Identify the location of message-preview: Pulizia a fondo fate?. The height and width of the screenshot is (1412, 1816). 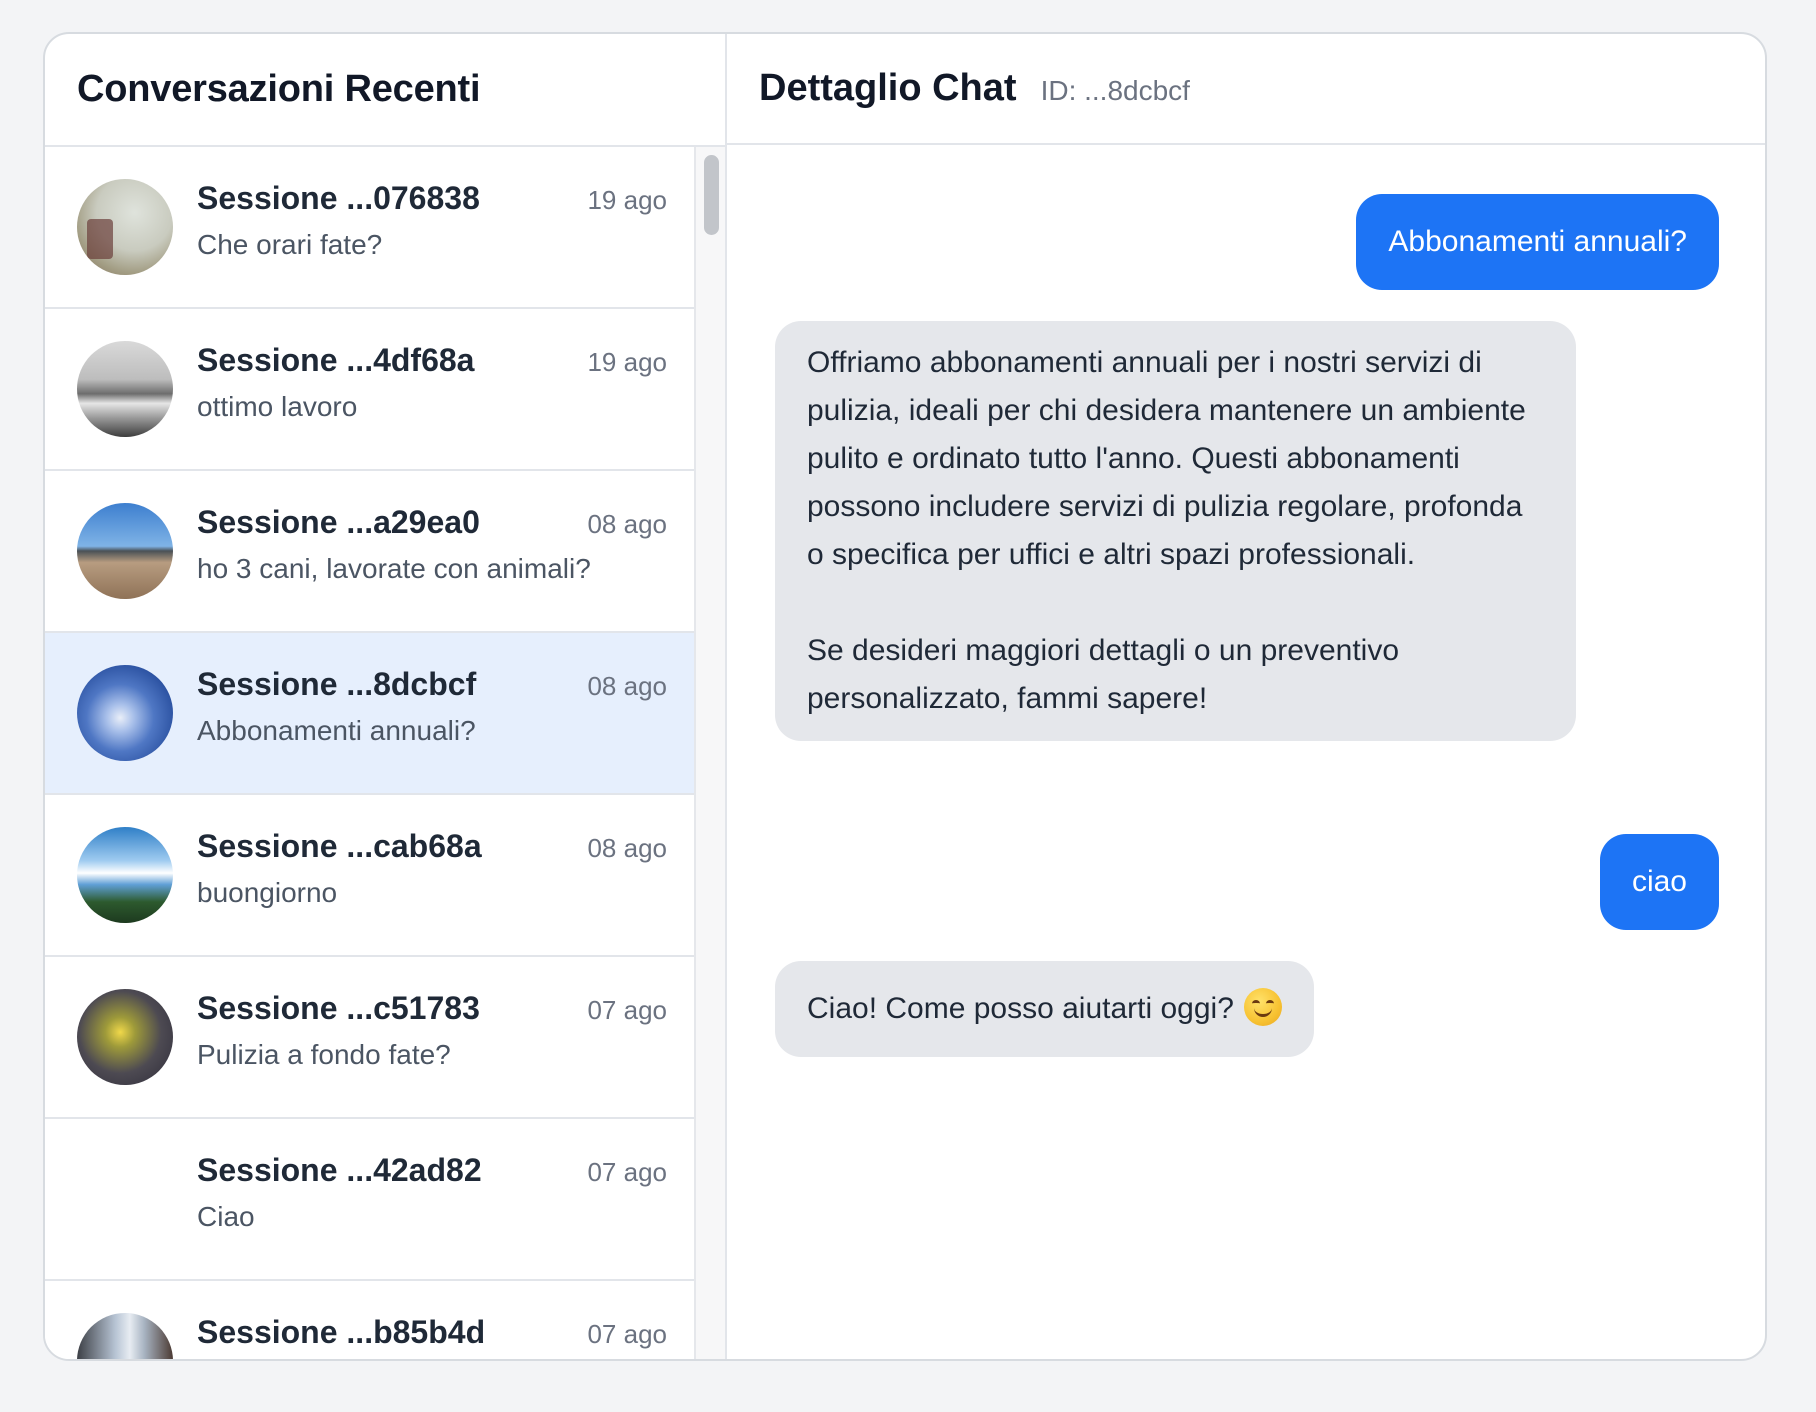
(324, 1055).